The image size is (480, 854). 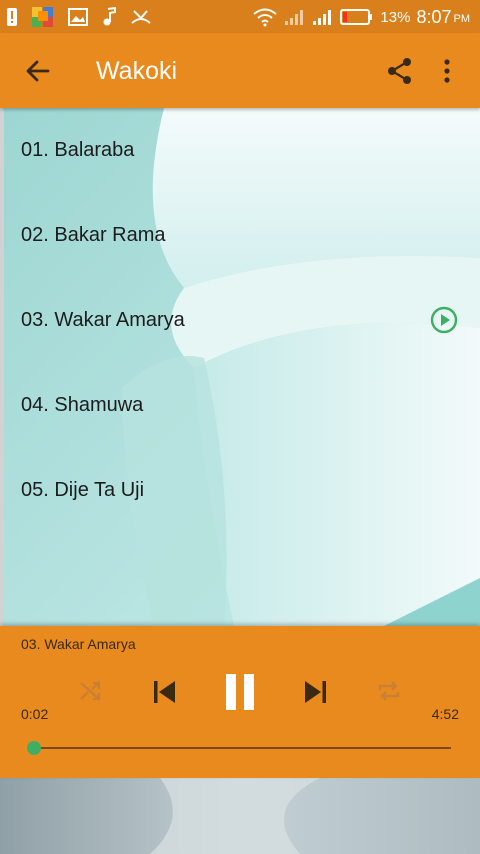 I want to click on track-title: 01. Balaraba, so click(x=78, y=150).